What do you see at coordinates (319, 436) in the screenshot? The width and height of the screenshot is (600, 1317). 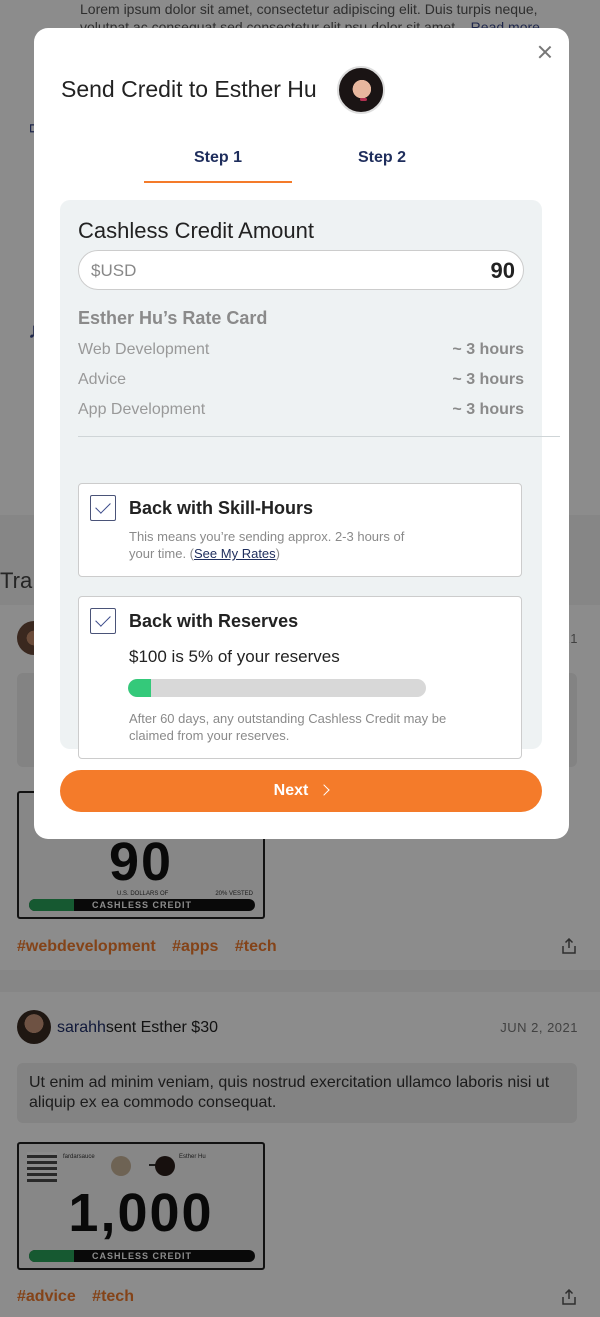 I see `divider` at bounding box center [319, 436].